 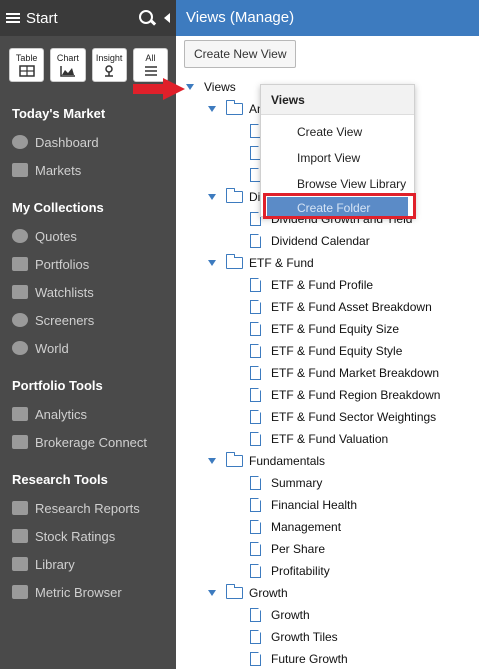 What do you see at coordinates (82, 18) in the screenshot?
I see `sidebar-title: Start` at bounding box center [82, 18].